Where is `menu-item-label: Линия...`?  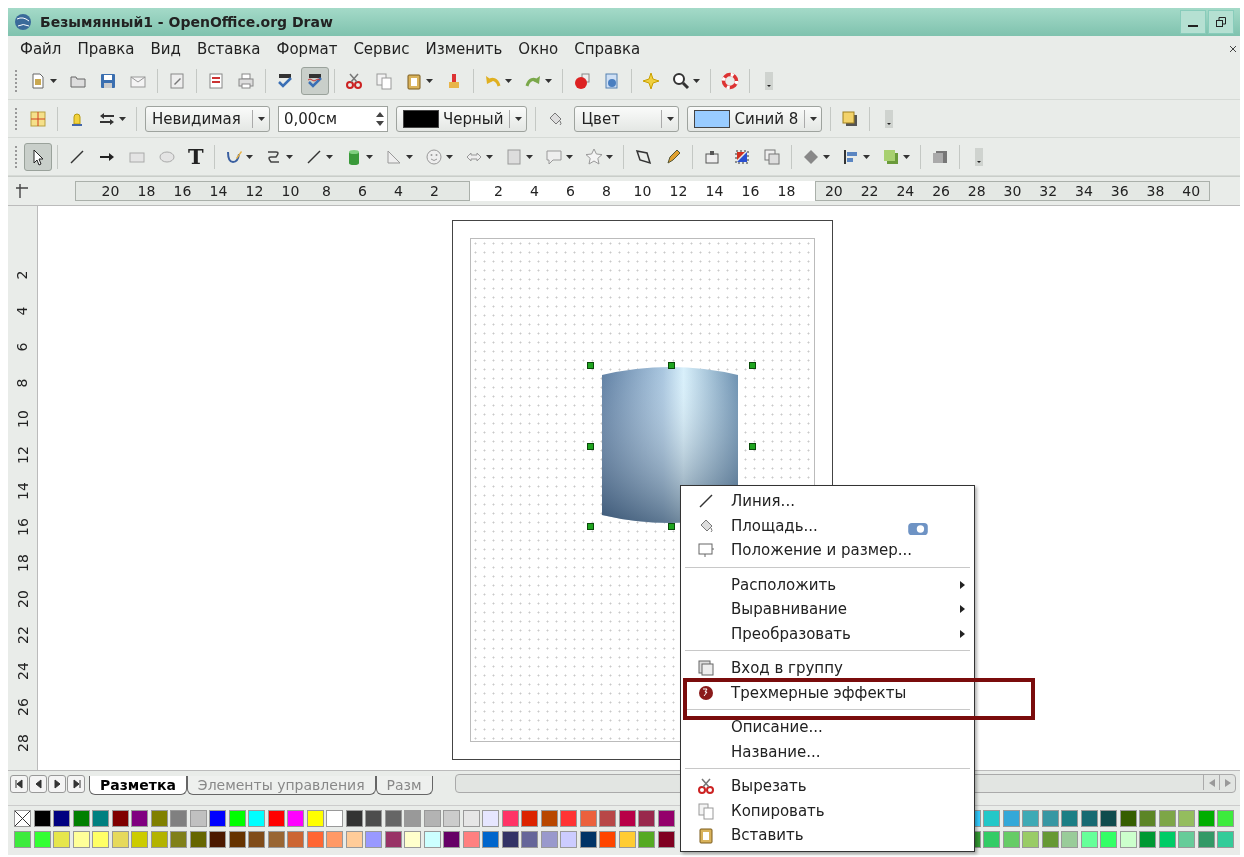 menu-item-label: Линия... is located at coordinates (763, 501).